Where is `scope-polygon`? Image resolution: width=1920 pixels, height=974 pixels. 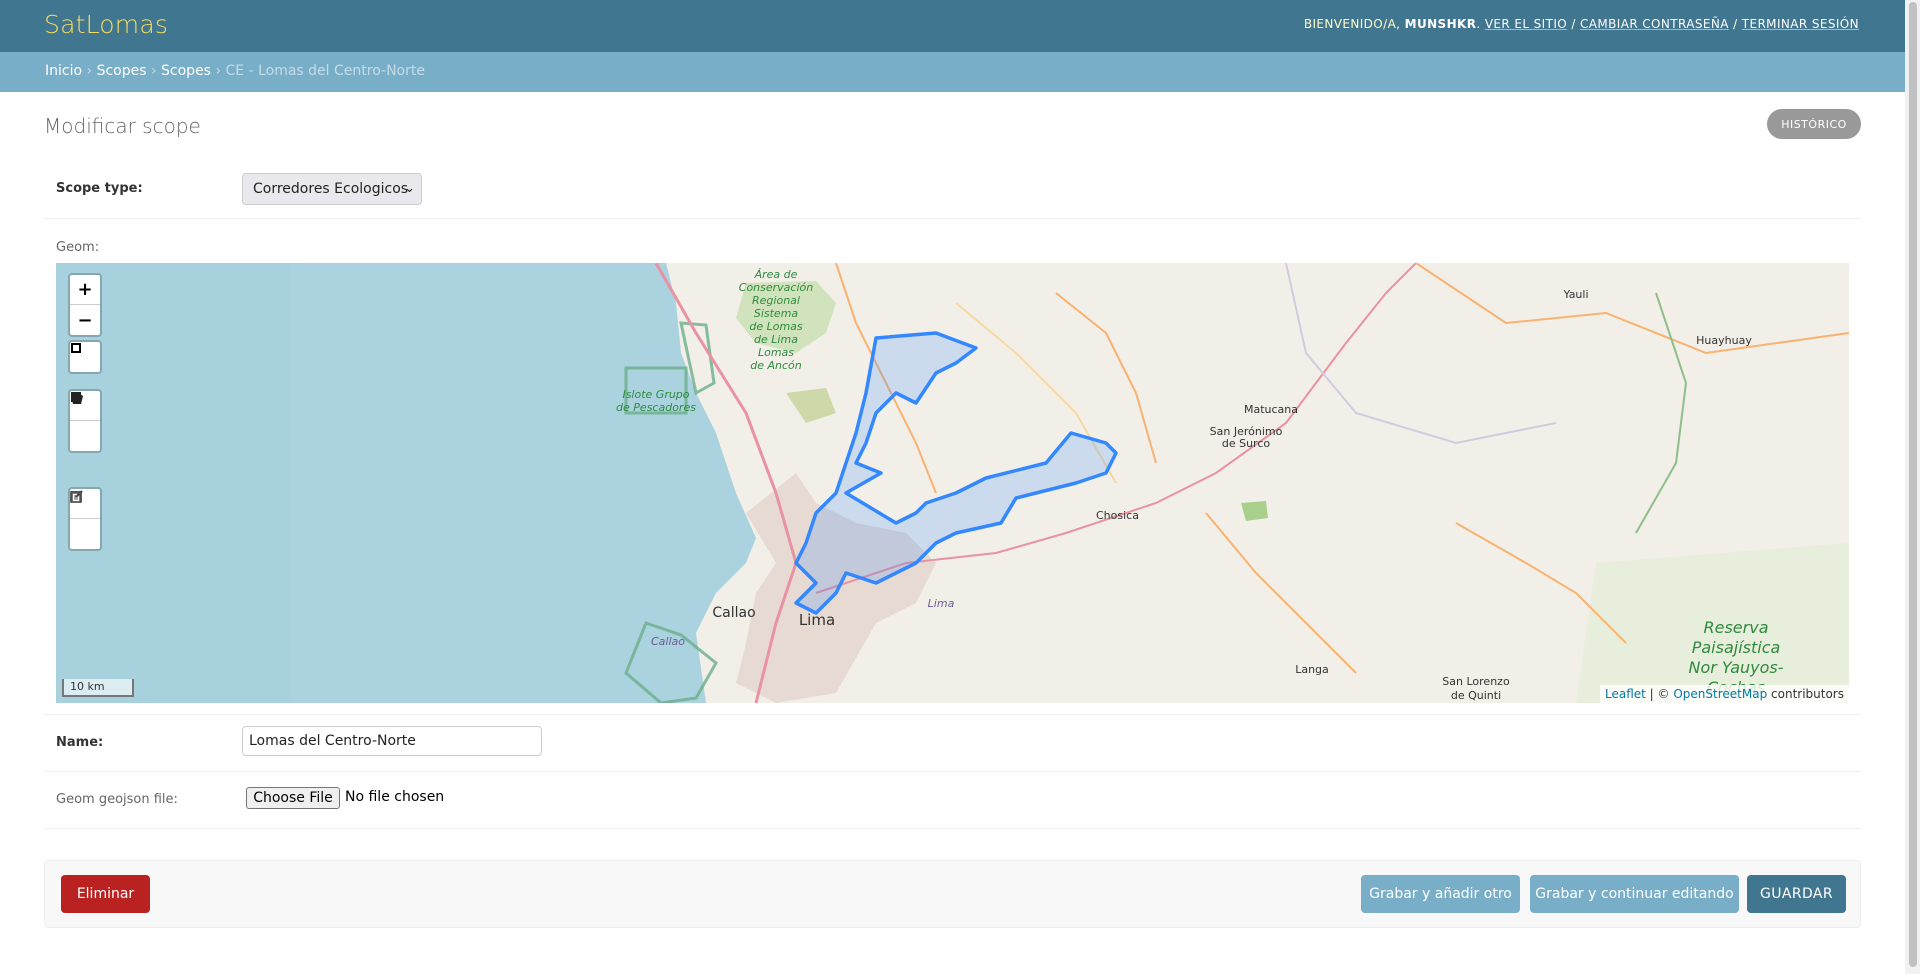
scope-polygon is located at coordinates (956, 473).